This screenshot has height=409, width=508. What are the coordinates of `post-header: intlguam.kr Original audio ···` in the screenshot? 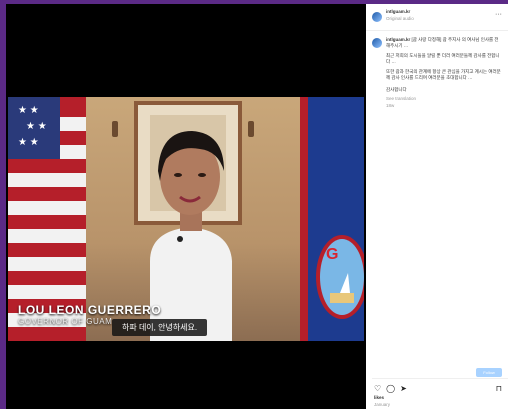 It's located at (437, 17).